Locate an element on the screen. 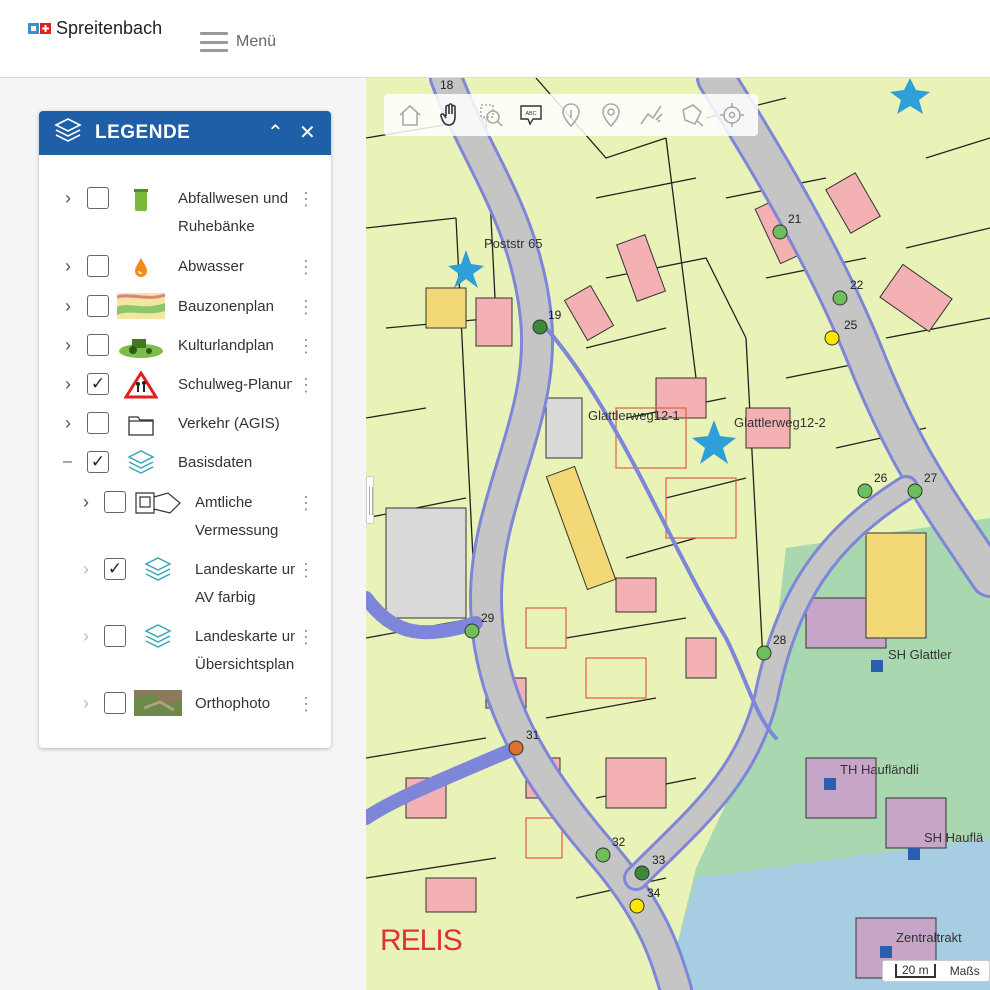 The image size is (990, 990). layer-label-2: AV farbig is located at coordinates (225, 597).